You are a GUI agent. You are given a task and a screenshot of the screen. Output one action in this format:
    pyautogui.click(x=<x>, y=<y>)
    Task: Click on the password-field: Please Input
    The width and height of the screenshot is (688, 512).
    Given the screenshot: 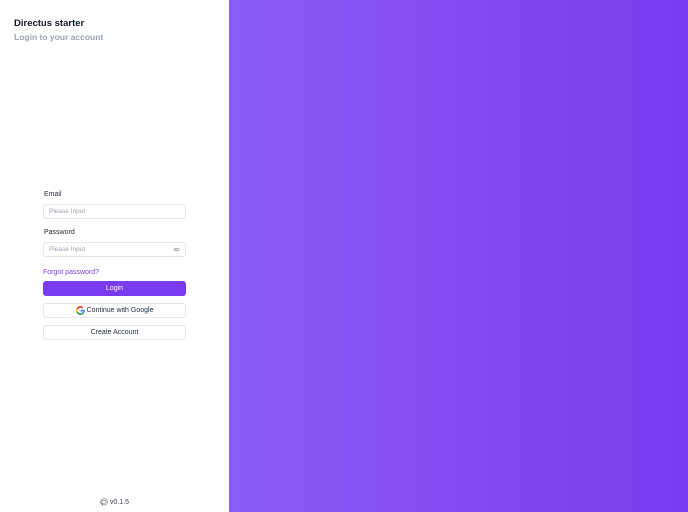 What is the action you would take?
    pyautogui.click(x=114, y=249)
    